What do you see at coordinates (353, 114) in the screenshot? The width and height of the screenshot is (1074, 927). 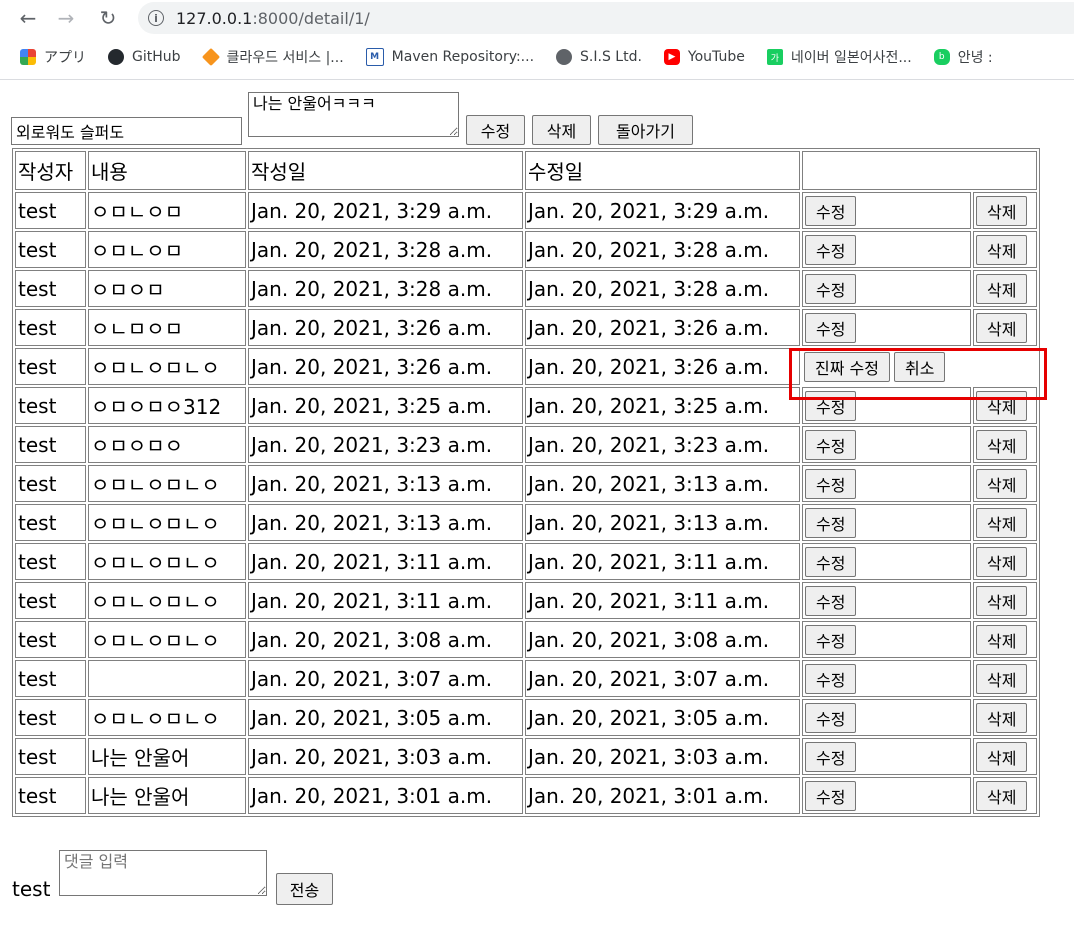 I see `post-body-textarea: 나는 안울어ㅋㅋㅋ` at bounding box center [353, 114].